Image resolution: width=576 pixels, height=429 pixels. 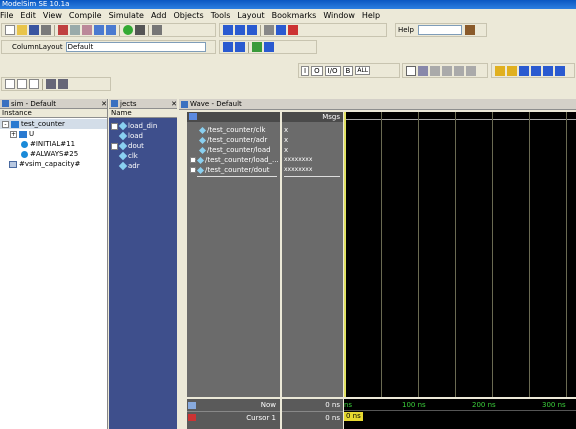 I want to click on print-icon, so click(x=46, y=30).